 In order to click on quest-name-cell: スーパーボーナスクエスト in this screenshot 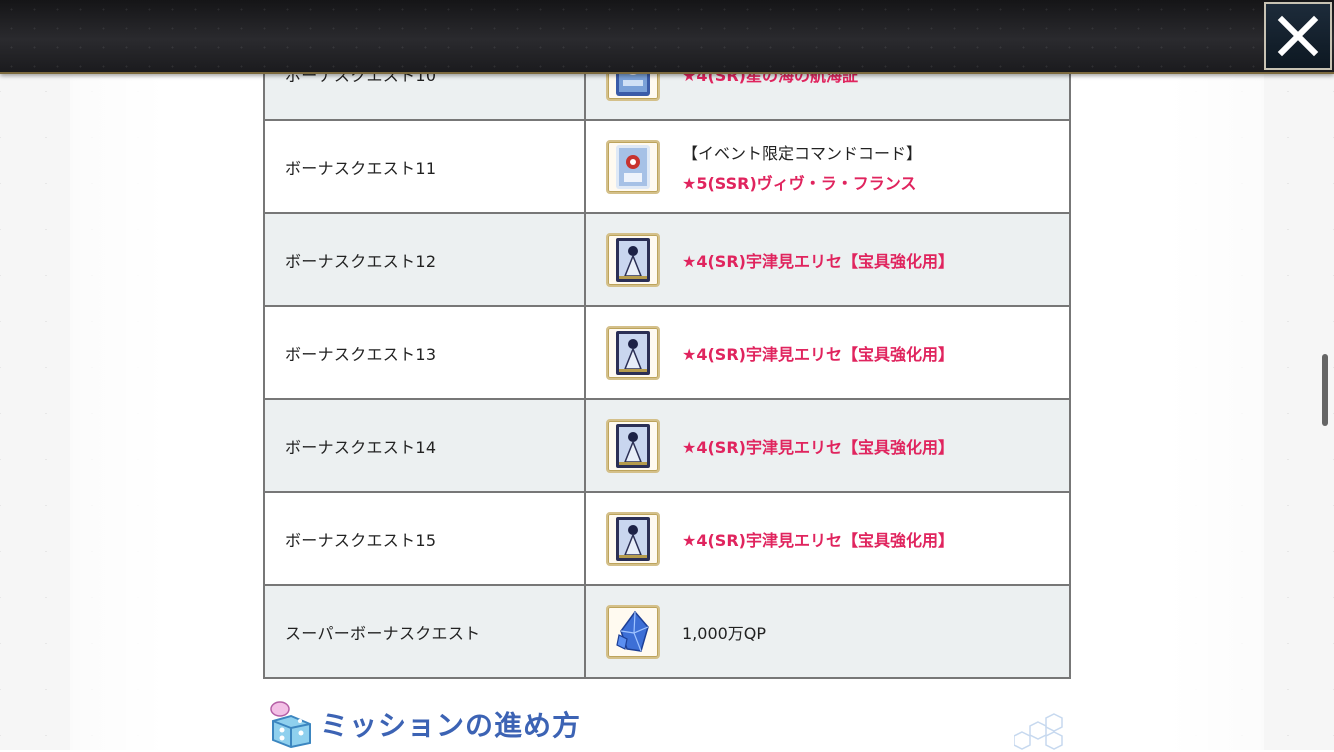, I will do `click(425, 631)`.